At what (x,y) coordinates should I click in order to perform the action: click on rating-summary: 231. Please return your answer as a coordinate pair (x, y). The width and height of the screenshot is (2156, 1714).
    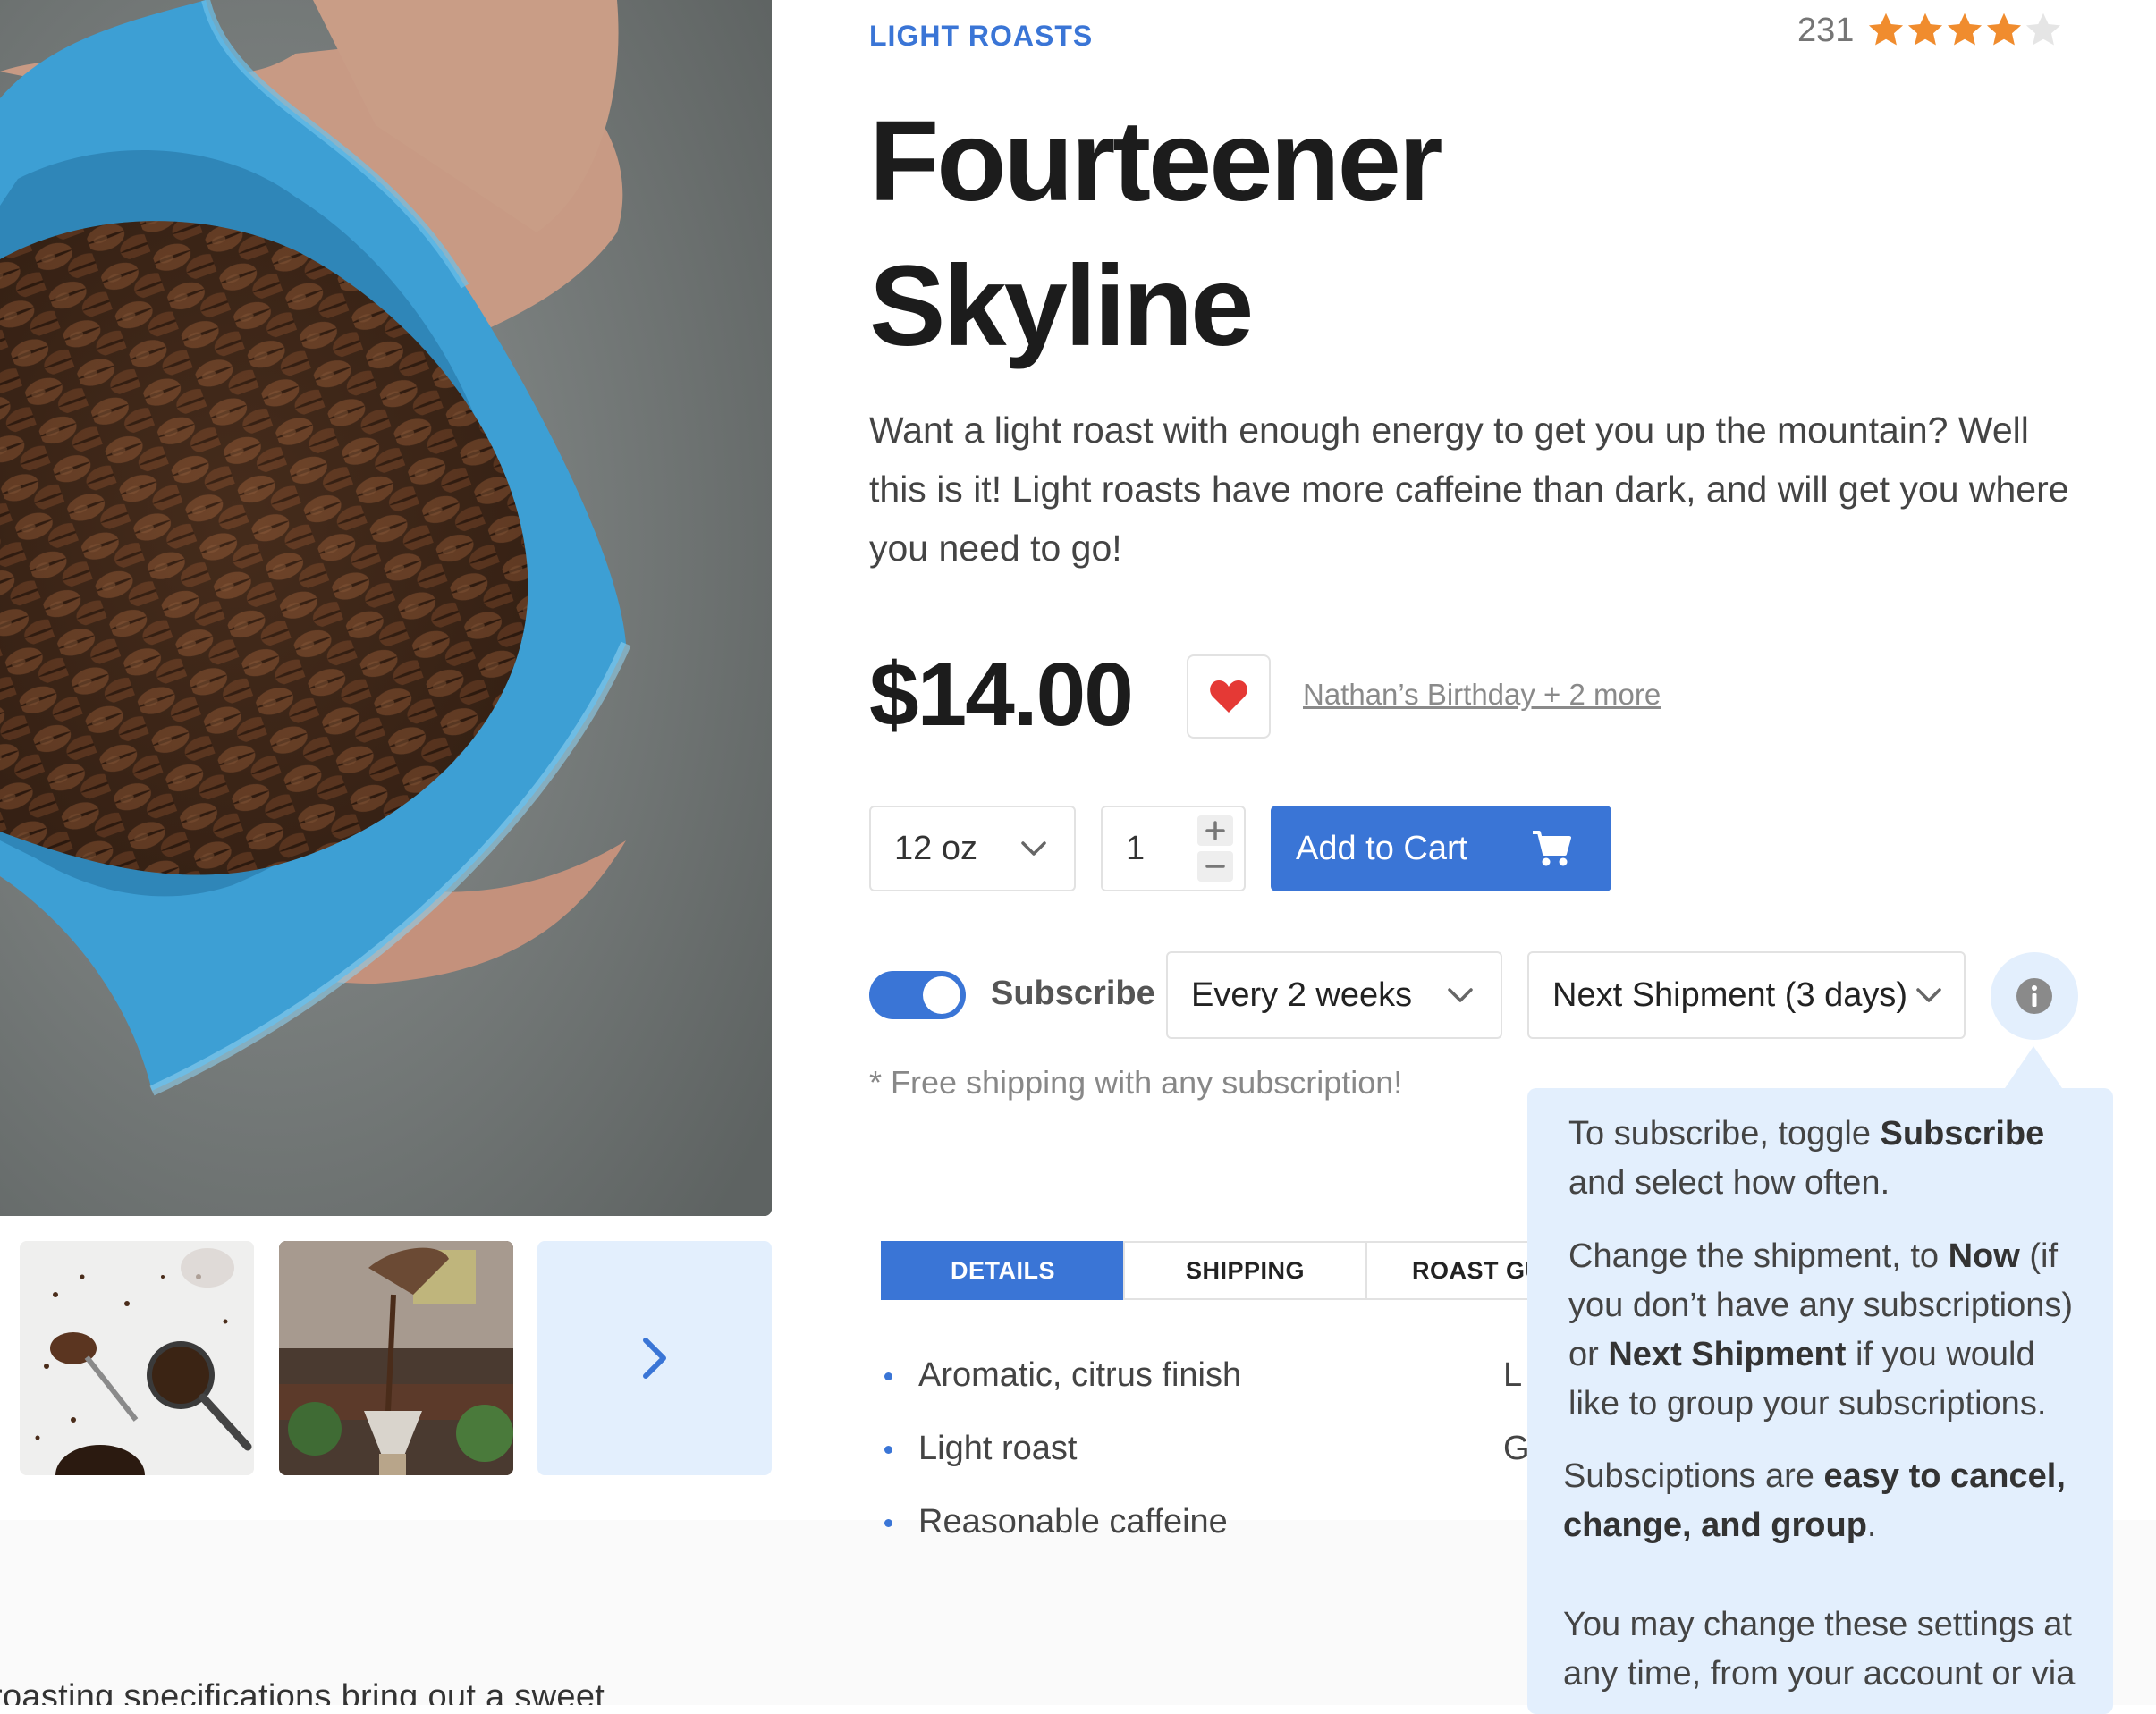
    Looking at the image, I should click on (1930, 30).